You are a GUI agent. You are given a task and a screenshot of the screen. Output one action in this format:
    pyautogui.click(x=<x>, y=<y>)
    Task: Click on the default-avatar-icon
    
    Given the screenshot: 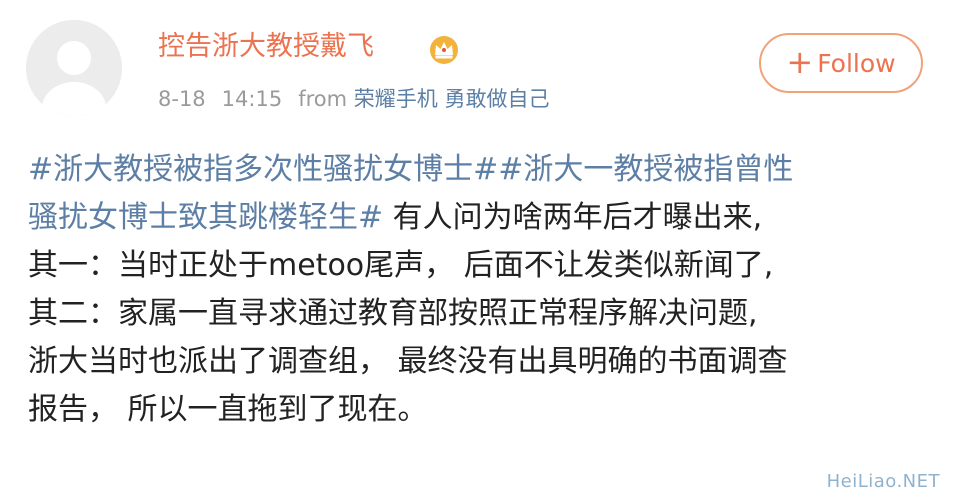 What is the action you would take?
    pyautogui.click(x=74, y=68)
    